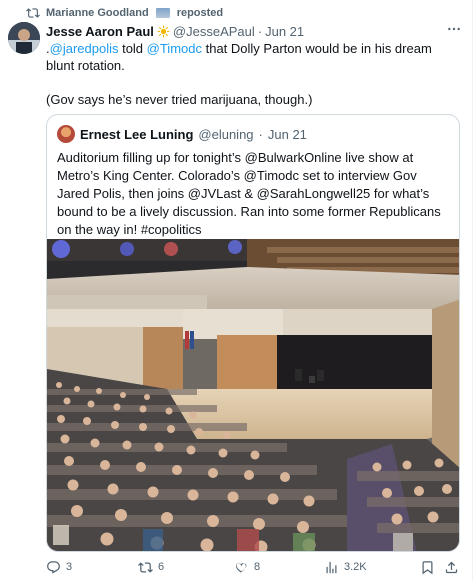 This screenshot has height=581, width=473. What do you see at coordinates (53, 567) in the screenshot?
I see `reply-icon` at bounding box center [53, 567].